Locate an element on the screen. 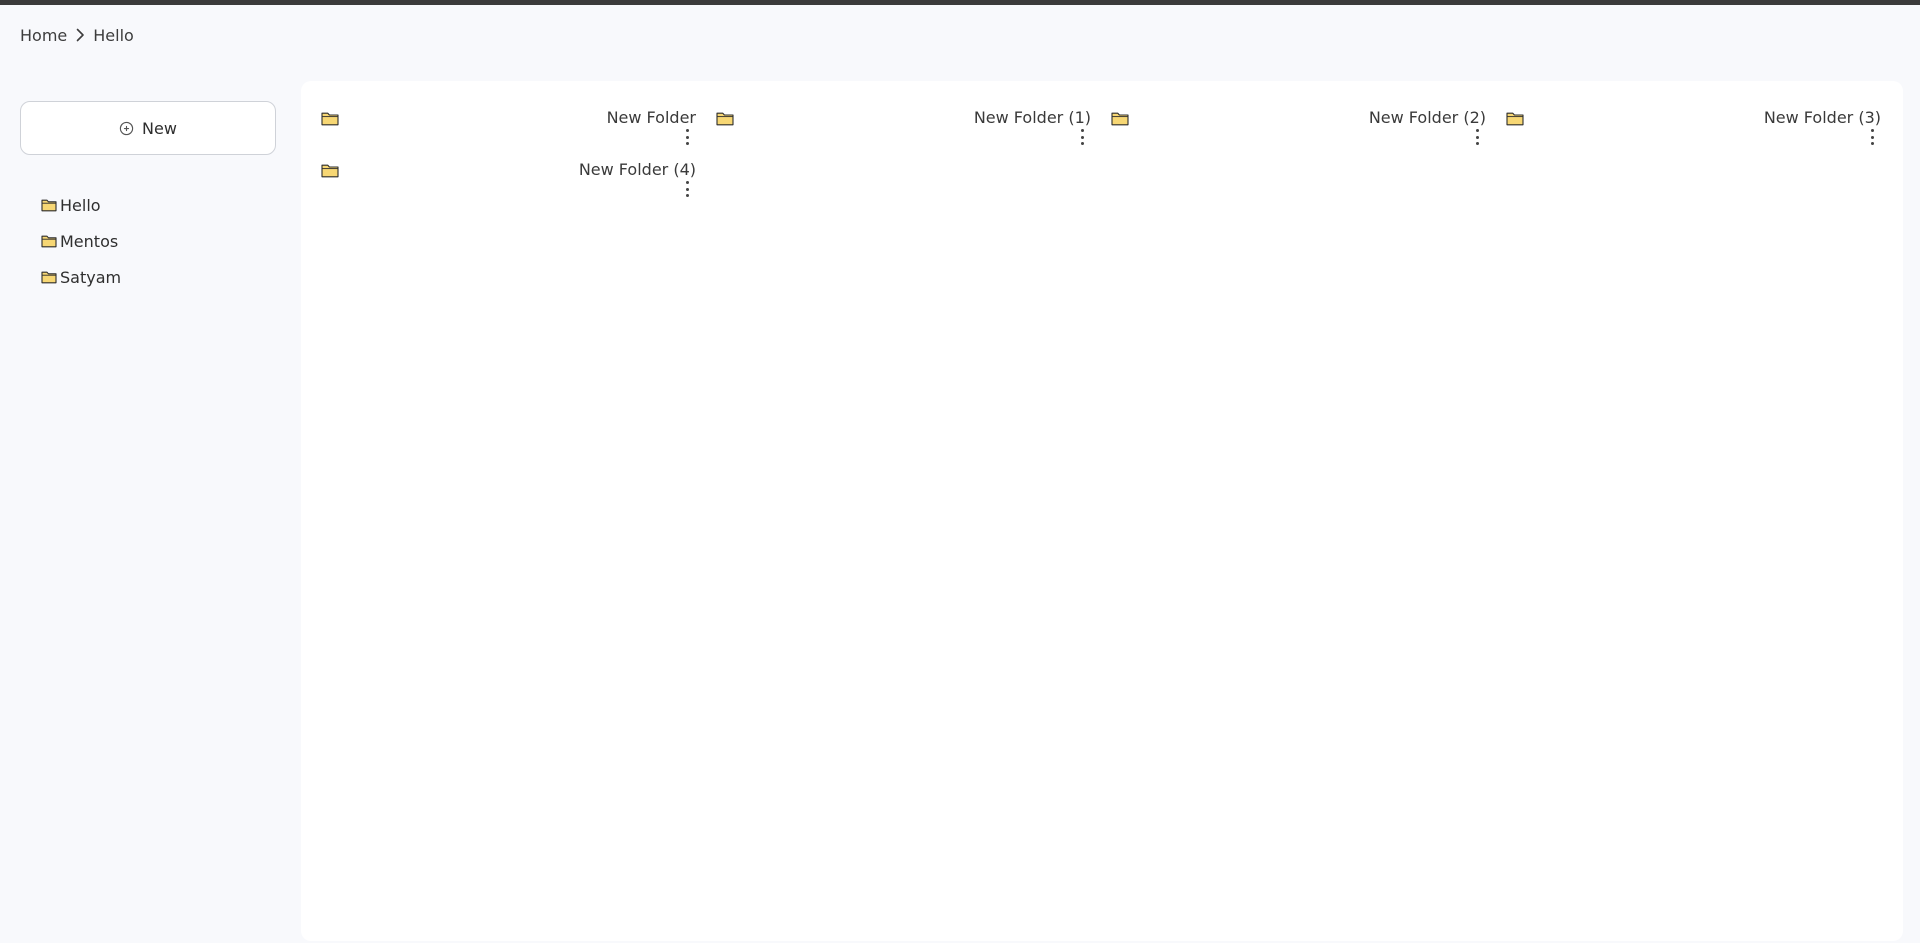 The width and height of the screenshot is (1920, 943). folder-name: New Folder is located at coordinates (651, 117).